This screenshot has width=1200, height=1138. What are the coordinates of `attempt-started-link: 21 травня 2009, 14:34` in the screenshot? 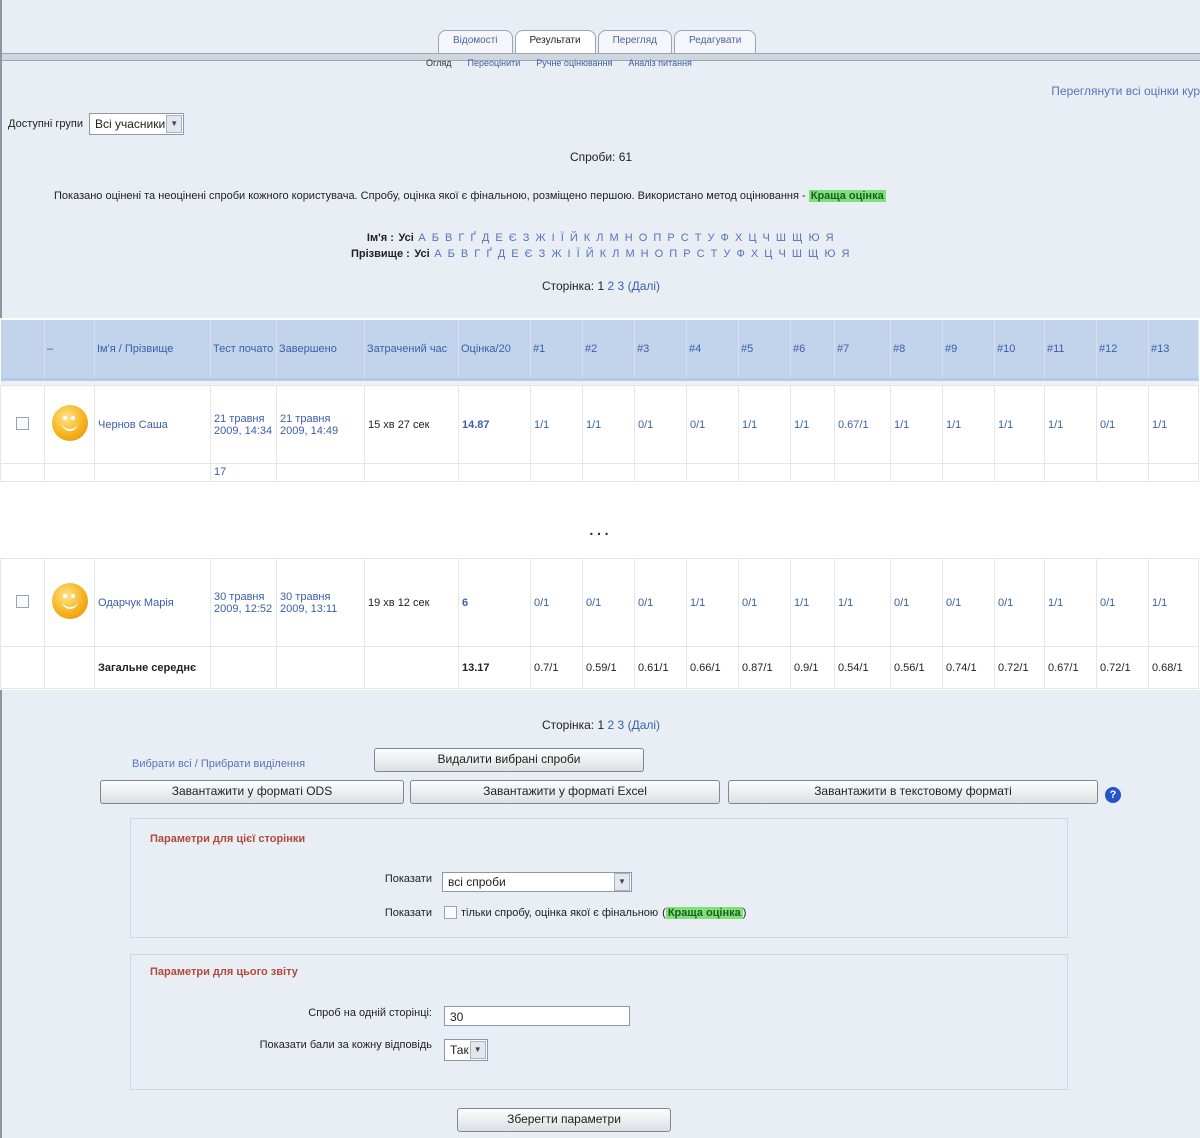 It's located at (243, 424).